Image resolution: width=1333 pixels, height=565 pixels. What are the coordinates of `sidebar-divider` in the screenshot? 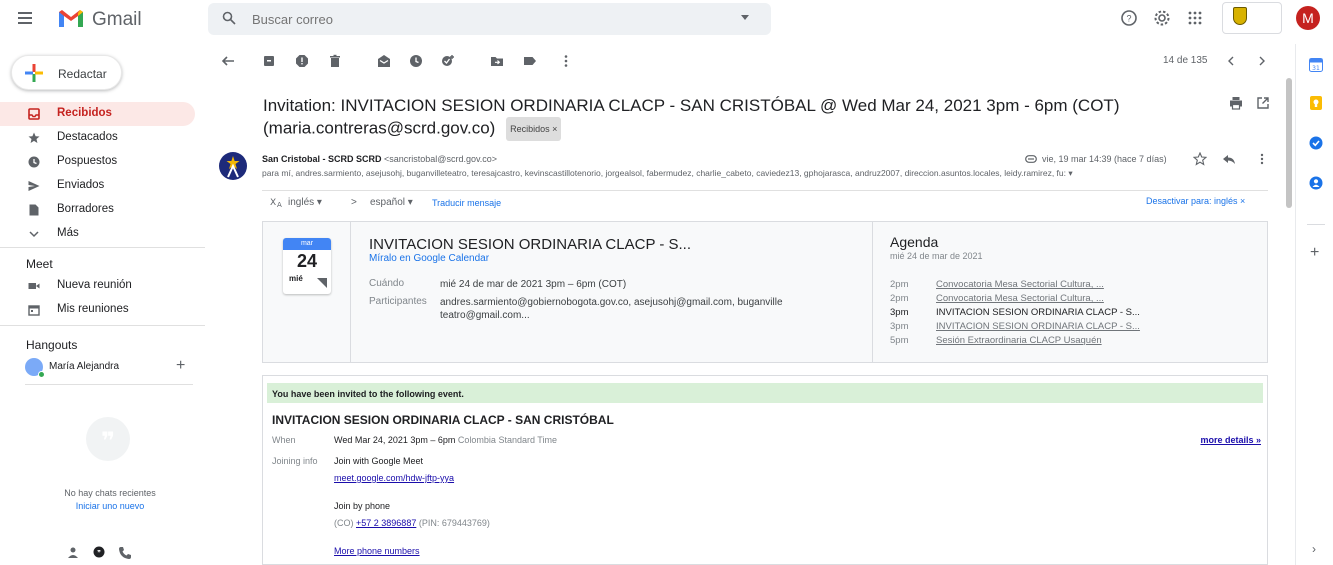 It's located at (102, 325).